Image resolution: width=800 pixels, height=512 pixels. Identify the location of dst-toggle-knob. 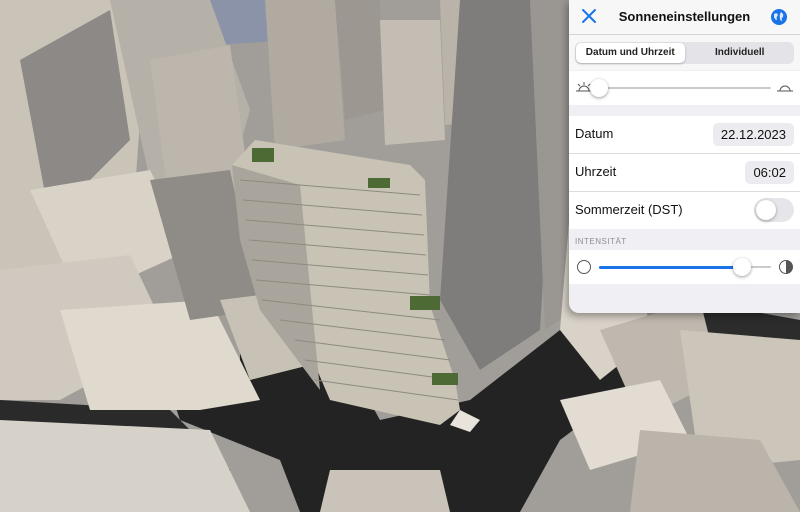
(766, 210).